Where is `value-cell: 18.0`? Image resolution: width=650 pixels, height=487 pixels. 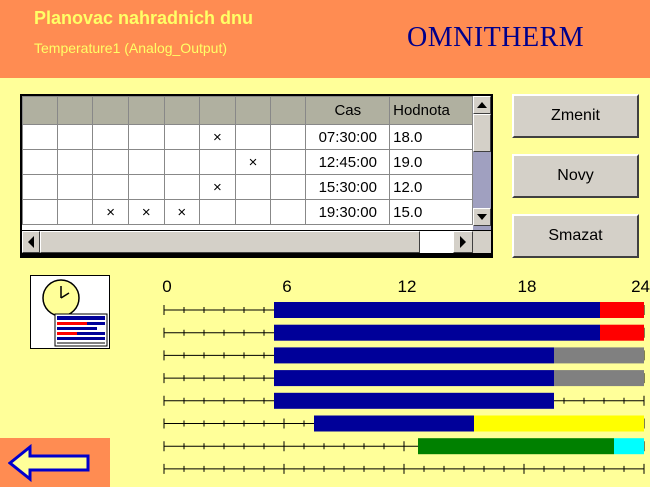 value-cell: 18.0 is located at coordinates (431, 137).